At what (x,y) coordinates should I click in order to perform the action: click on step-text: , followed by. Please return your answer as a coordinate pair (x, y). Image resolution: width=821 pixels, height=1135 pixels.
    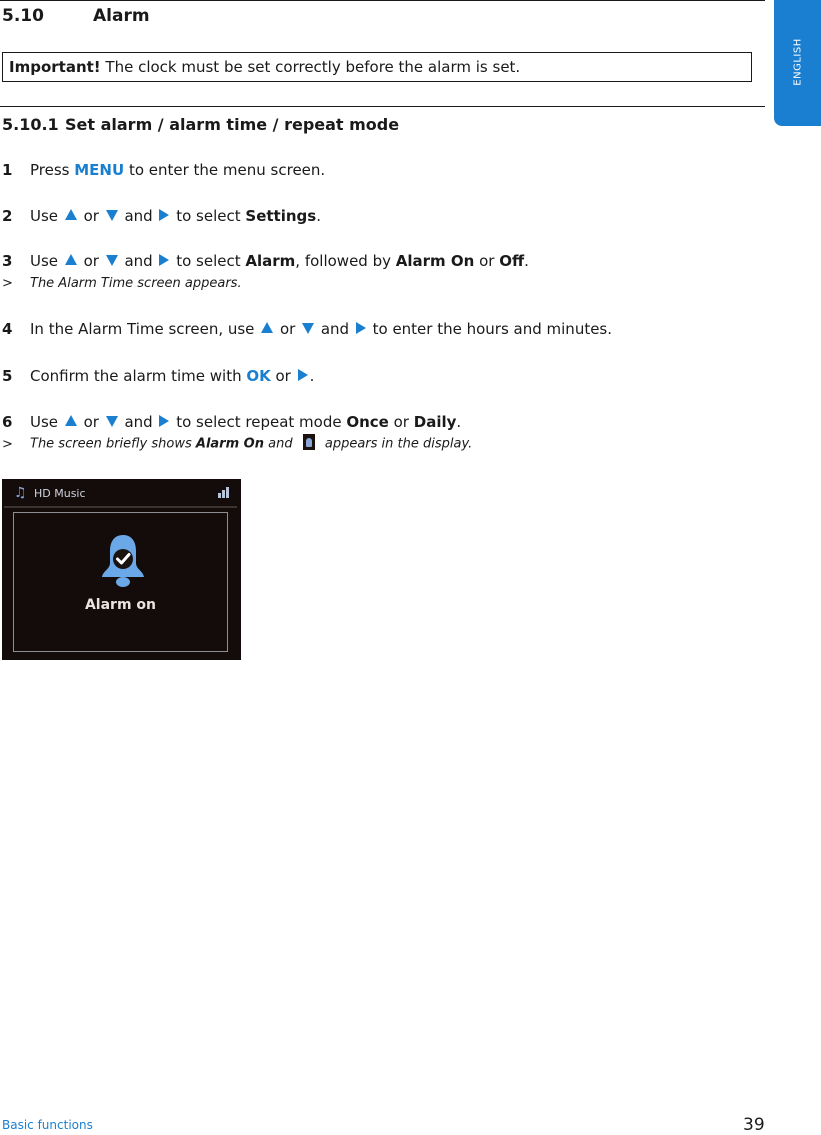
    Looking at the image, I should click on (345, 261).